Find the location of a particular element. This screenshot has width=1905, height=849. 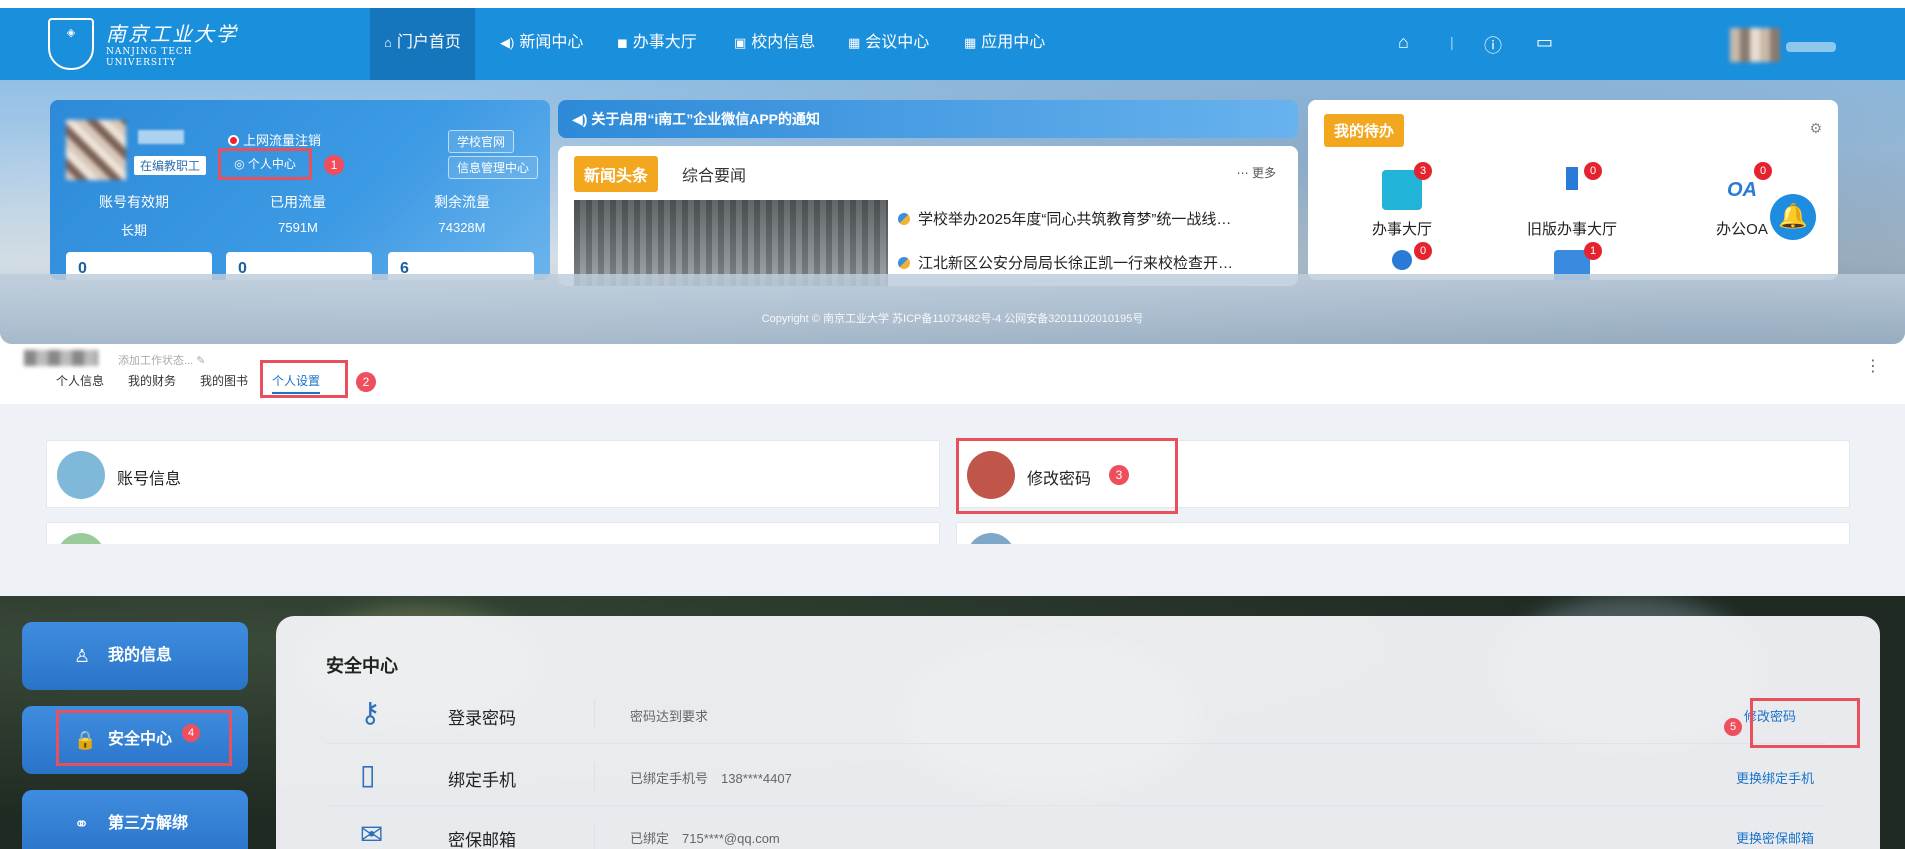

nav-label: 办事大厅 is located at coordinates (664, 42).